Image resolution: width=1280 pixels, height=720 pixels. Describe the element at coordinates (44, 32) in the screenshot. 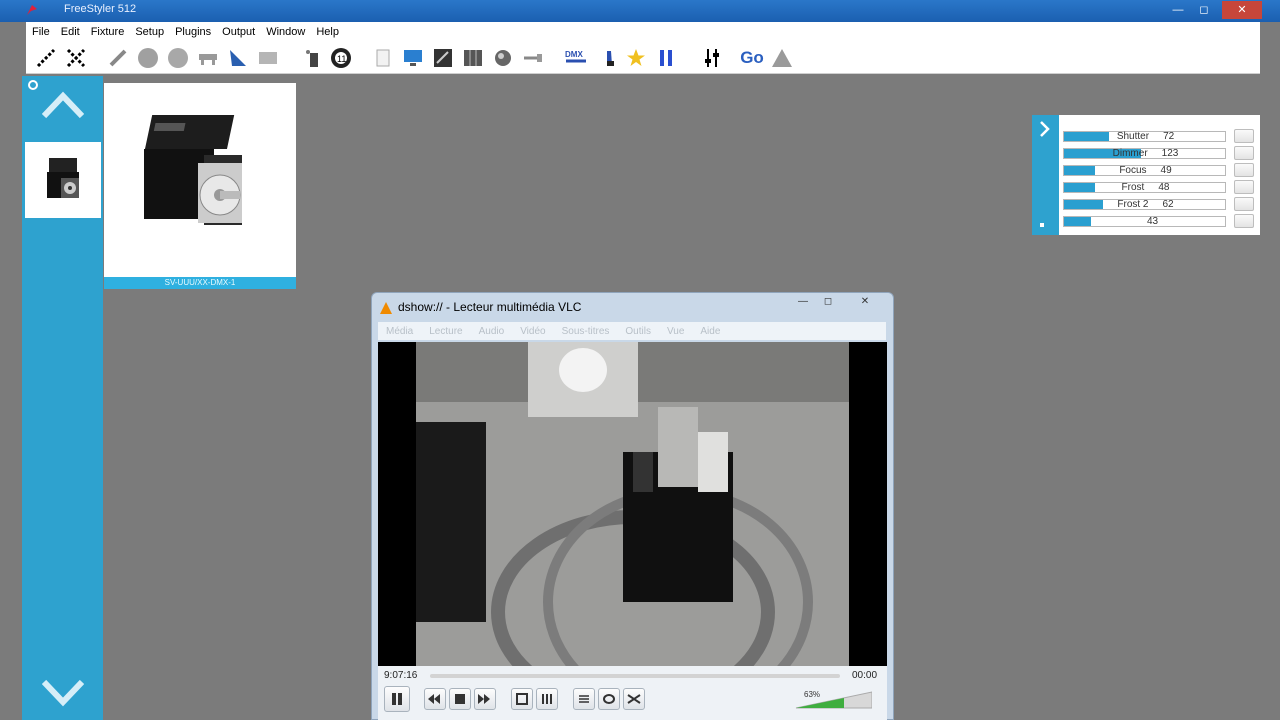

I see `menu-file: File` at that location.